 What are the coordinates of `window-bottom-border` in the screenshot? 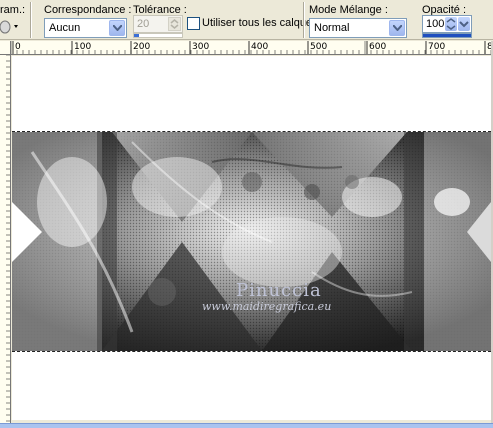 It's located at (246, 425).